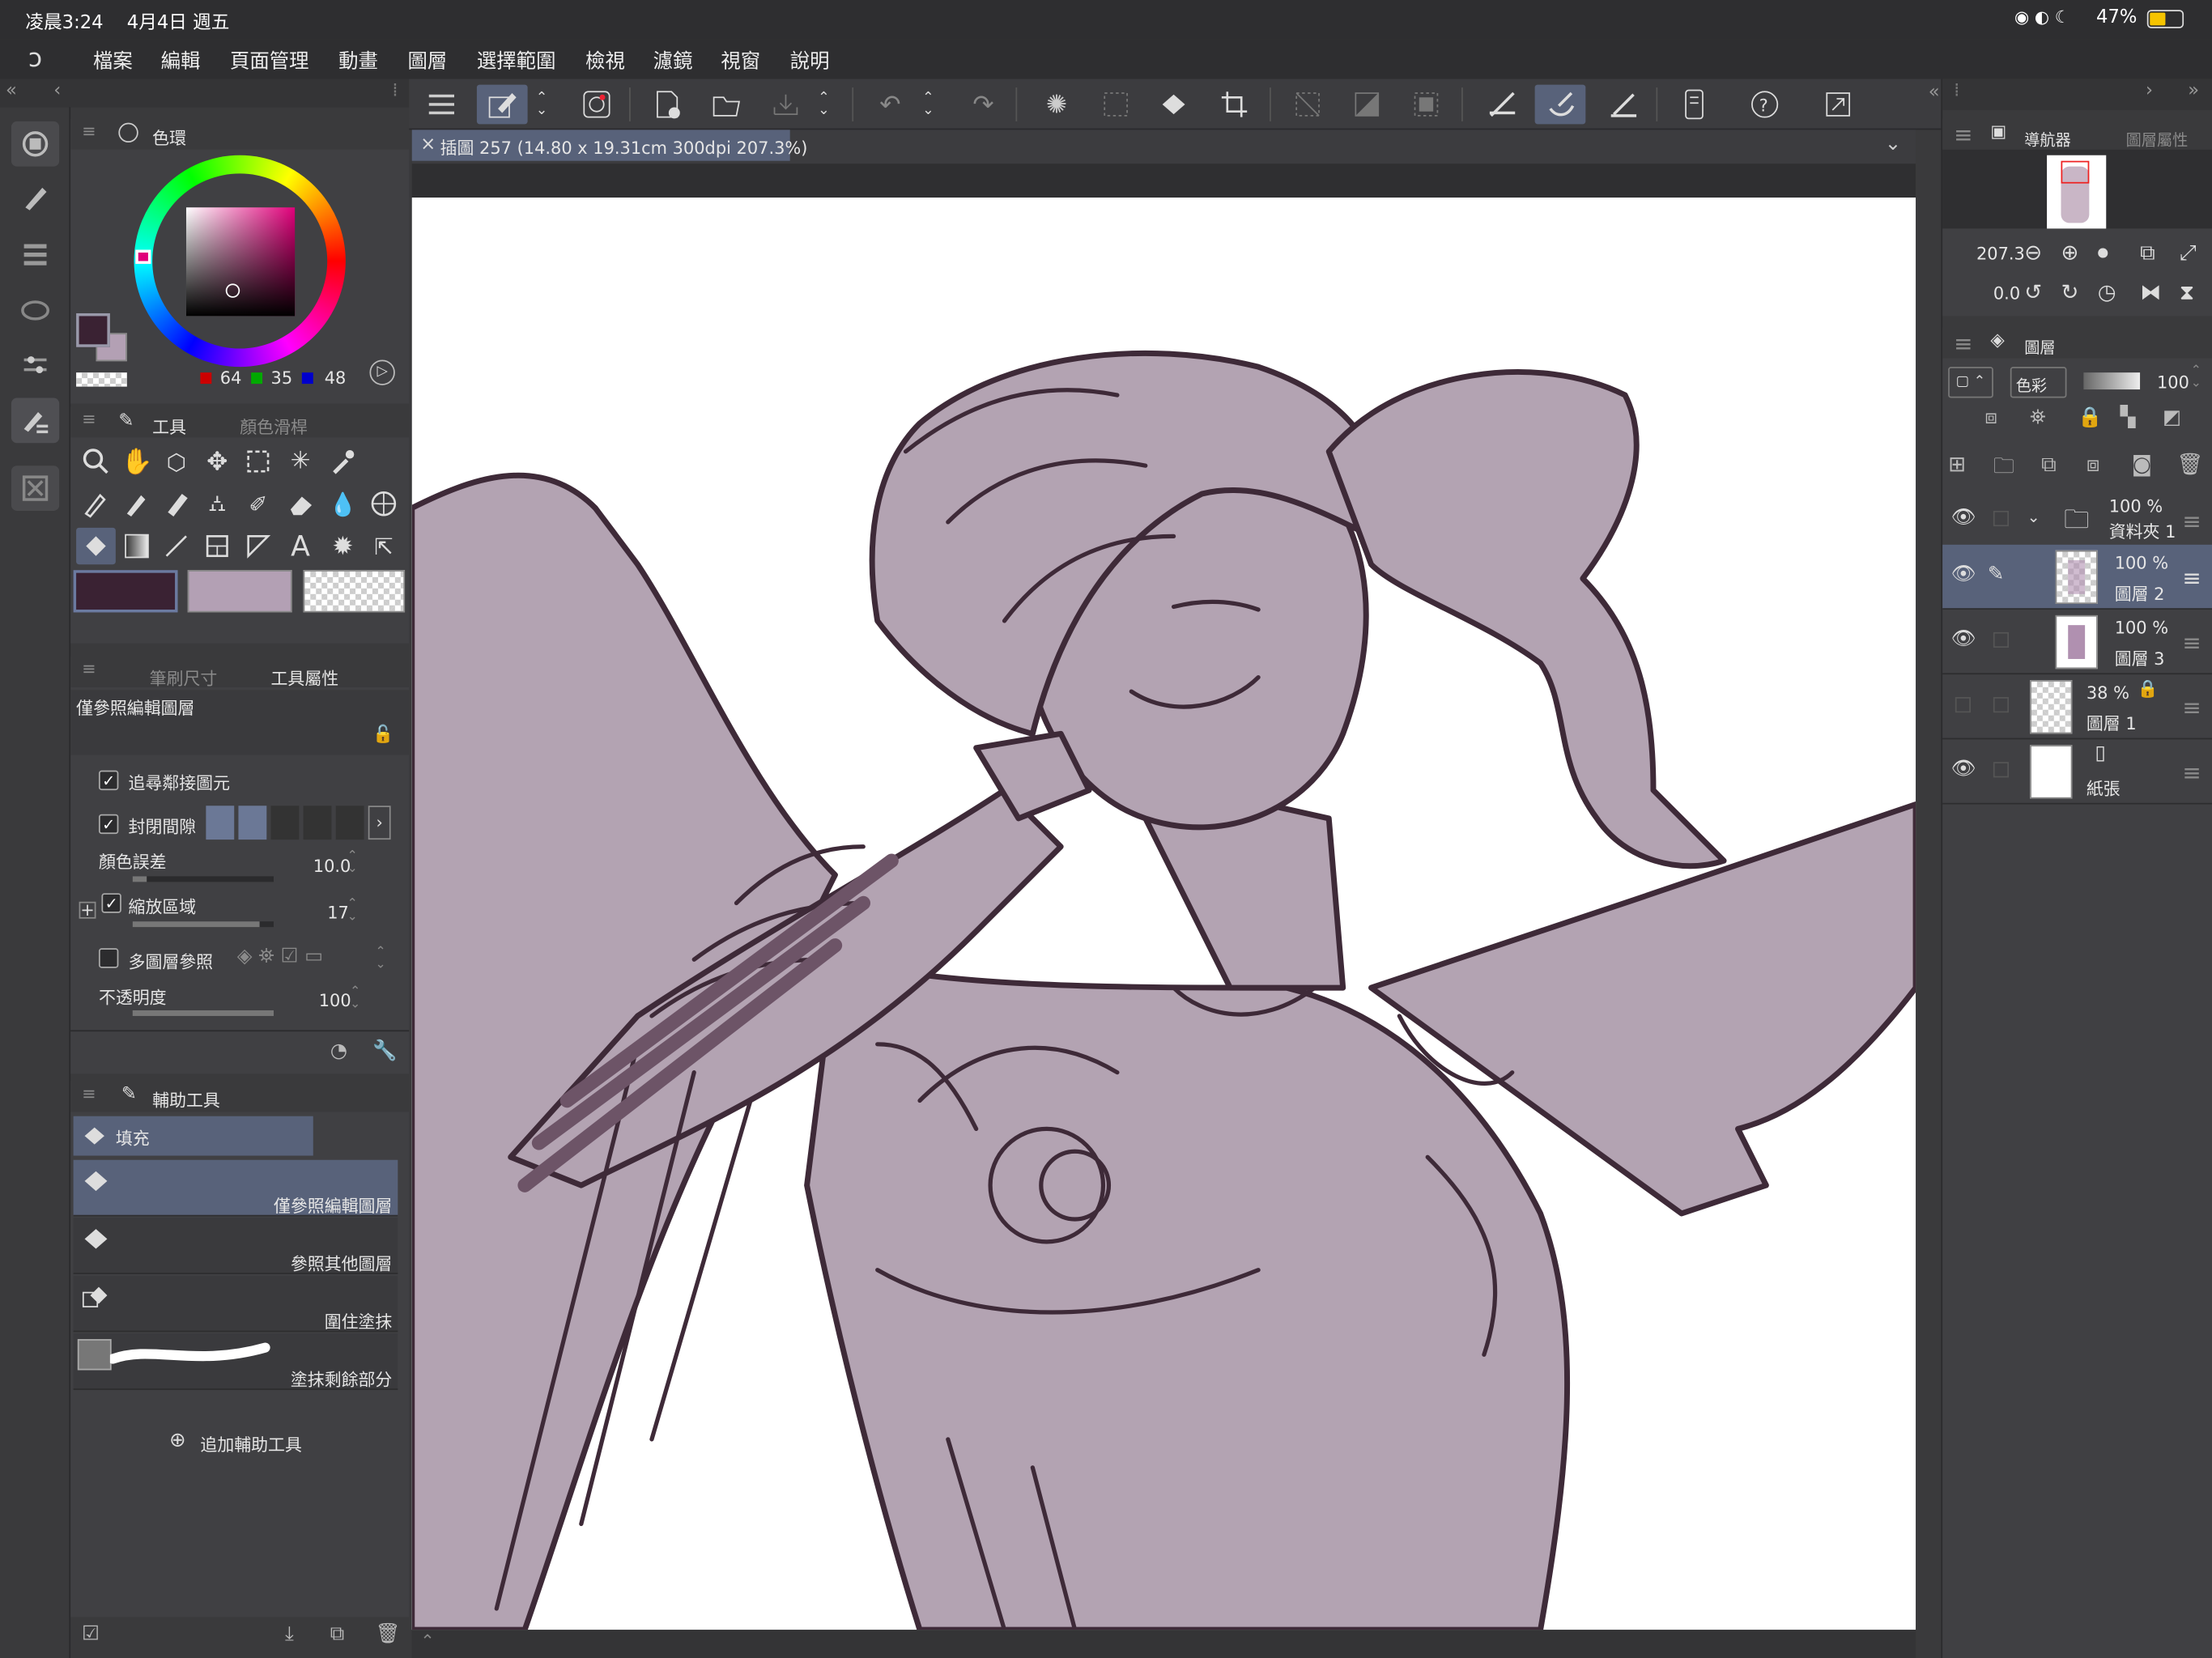 This screenshot has height=1658, width=2212. I want to click on operation-tool-icon: ⬡, so click(176, 461).